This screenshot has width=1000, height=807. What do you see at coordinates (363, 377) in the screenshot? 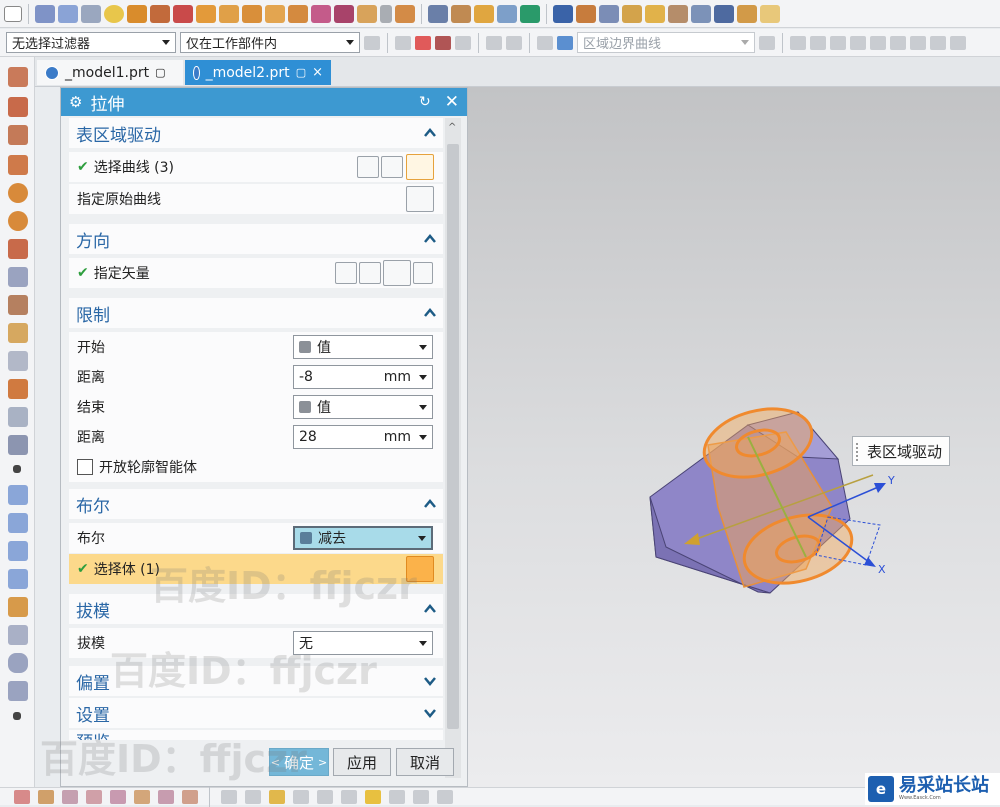
I see `start-distance-input: -8 mm` at bounding box center [363, 377].